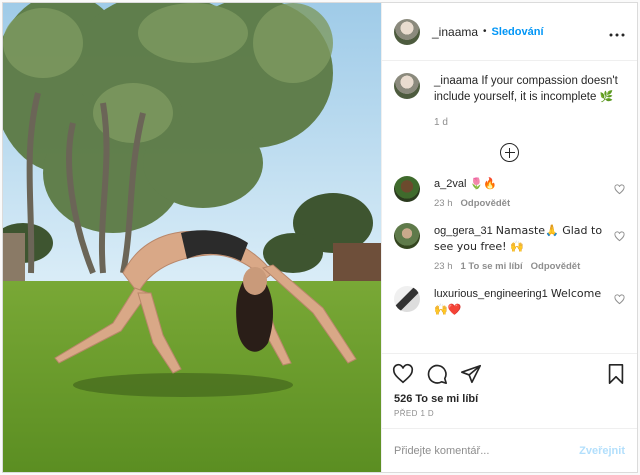 This screenshot has width=640, height=475. I want to click on caption-avatar, so click(407, 86).